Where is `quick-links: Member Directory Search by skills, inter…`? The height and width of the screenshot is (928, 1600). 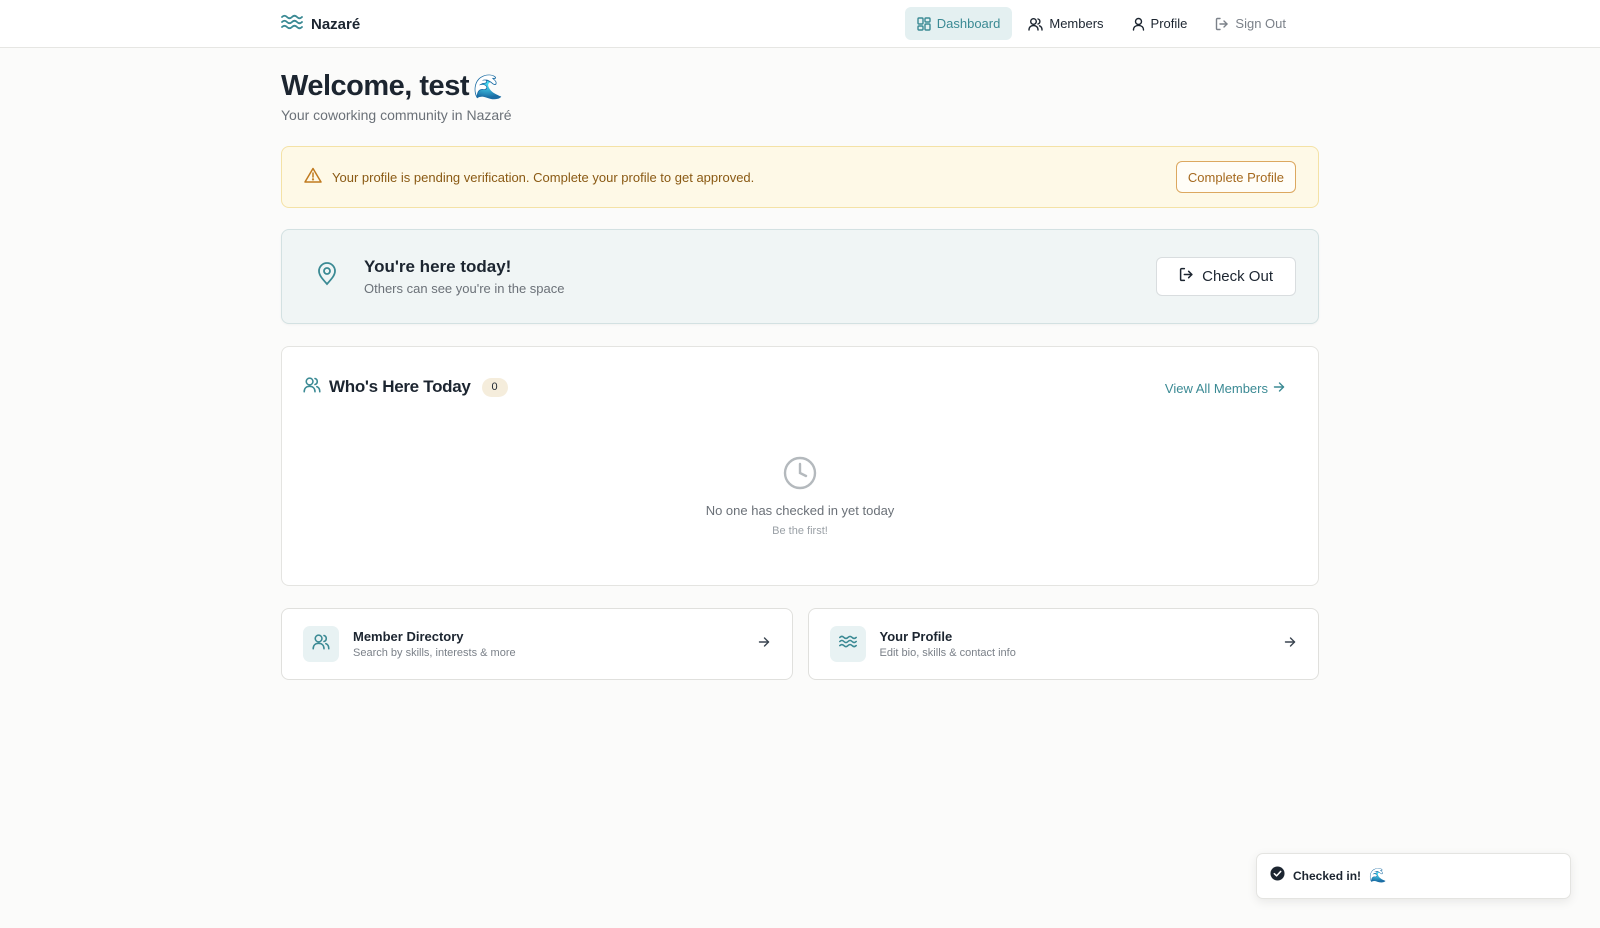 quick-links: Member Directory Search by skills, inter… is located at coordinates (800, 644).